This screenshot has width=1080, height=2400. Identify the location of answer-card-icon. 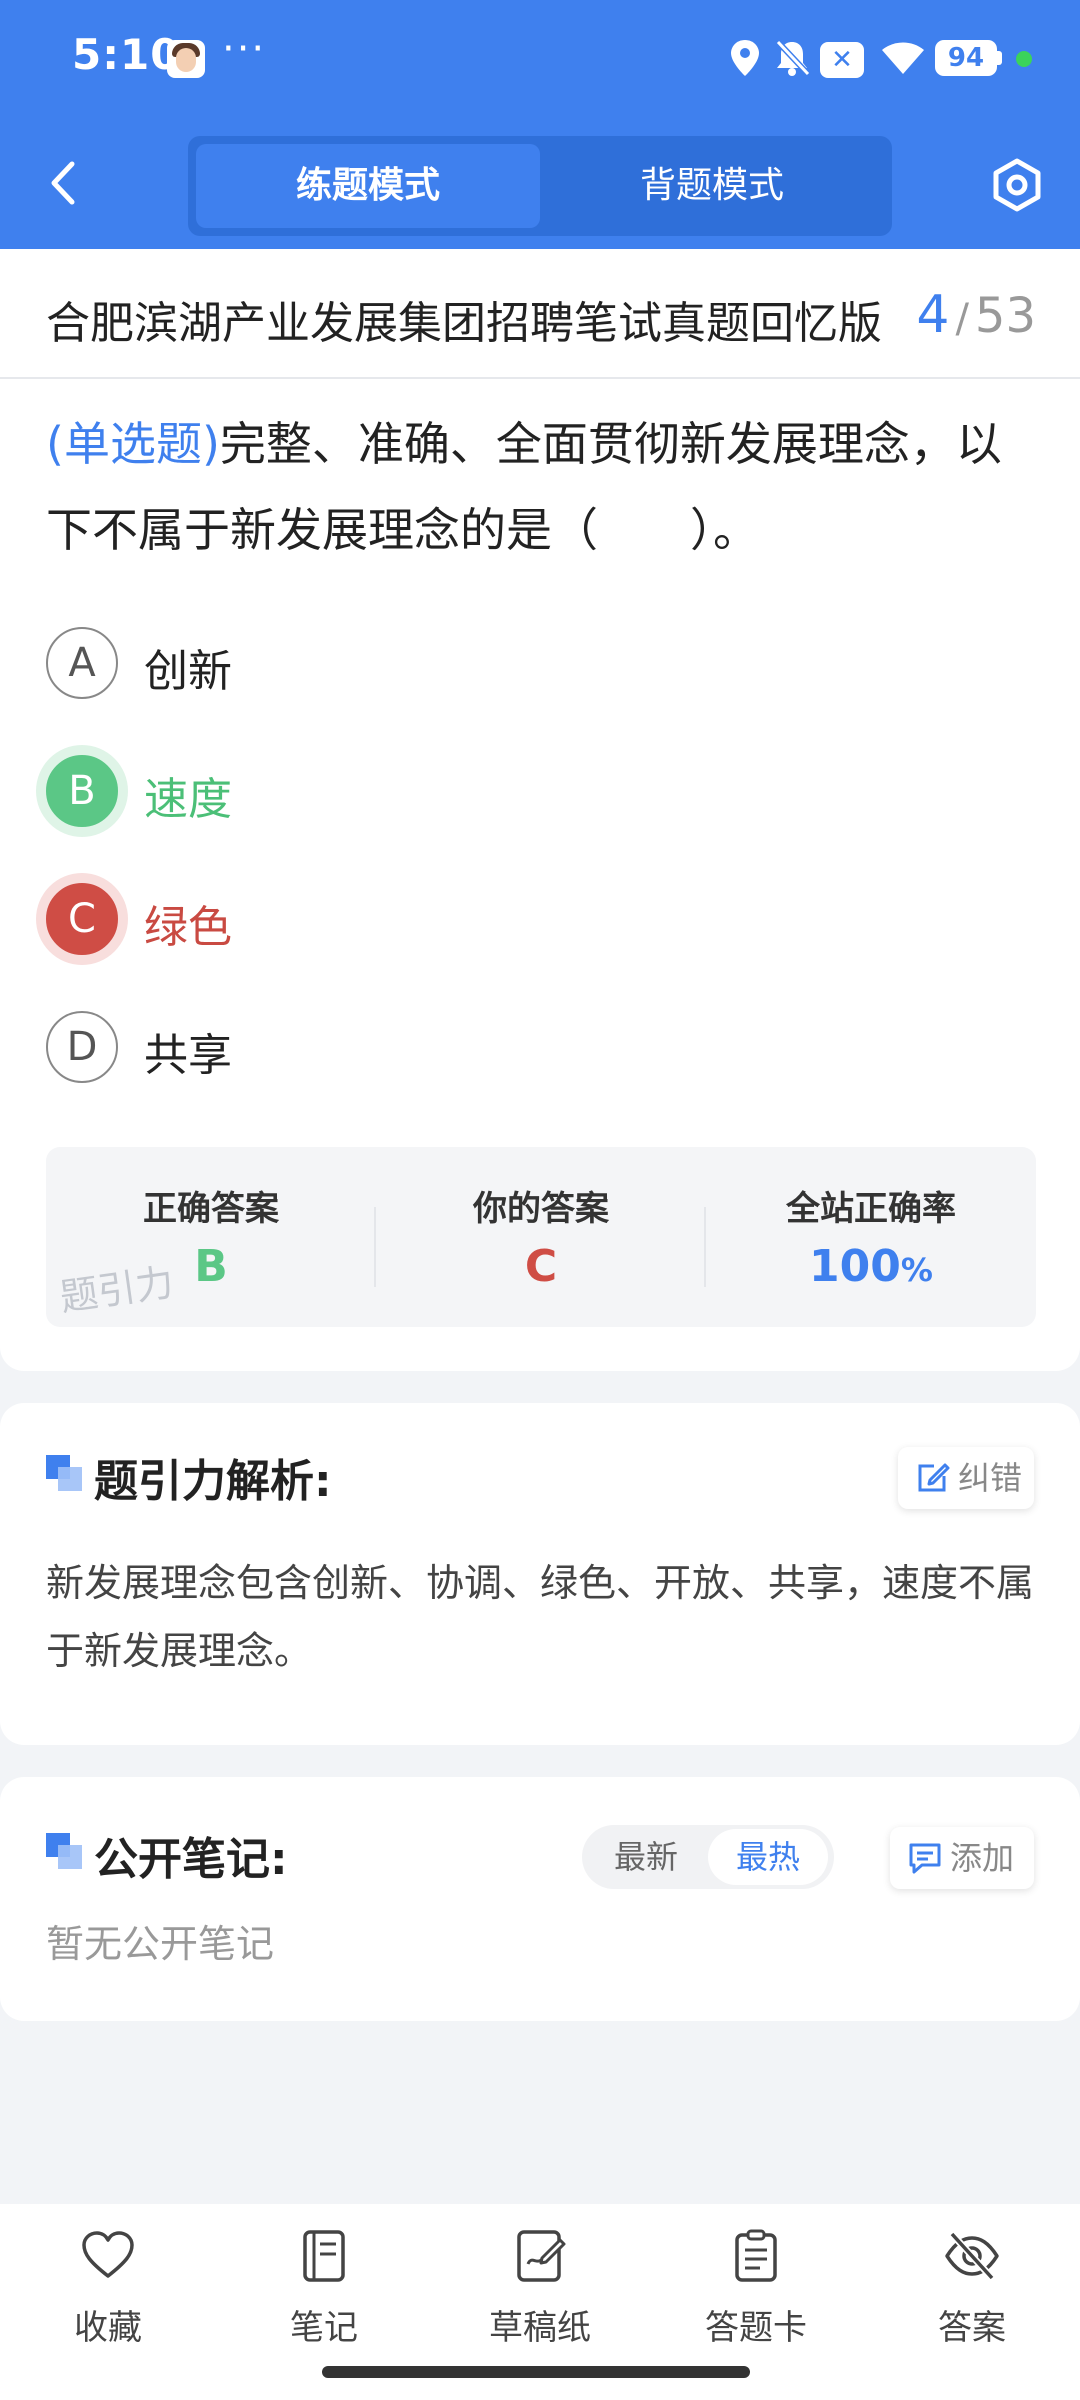
(756, 2255).